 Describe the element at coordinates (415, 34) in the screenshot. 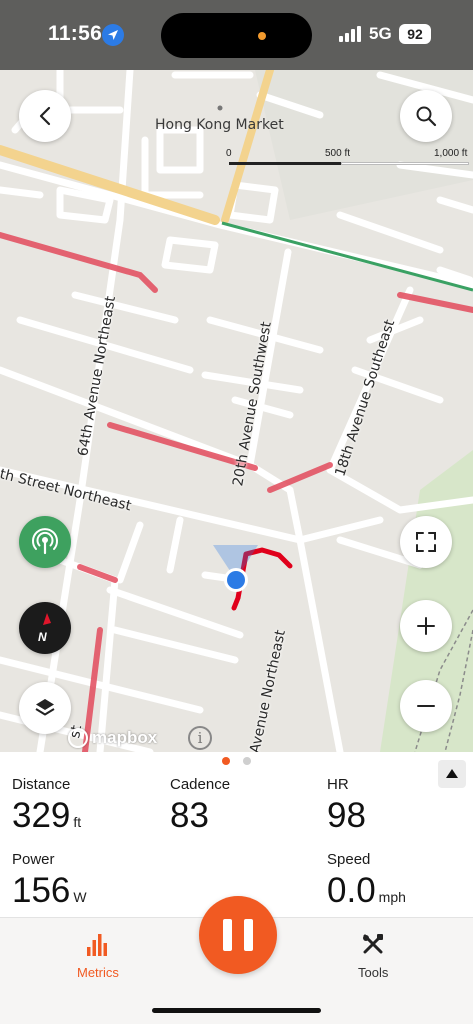

I see `battery-indicator: 92` at that location.